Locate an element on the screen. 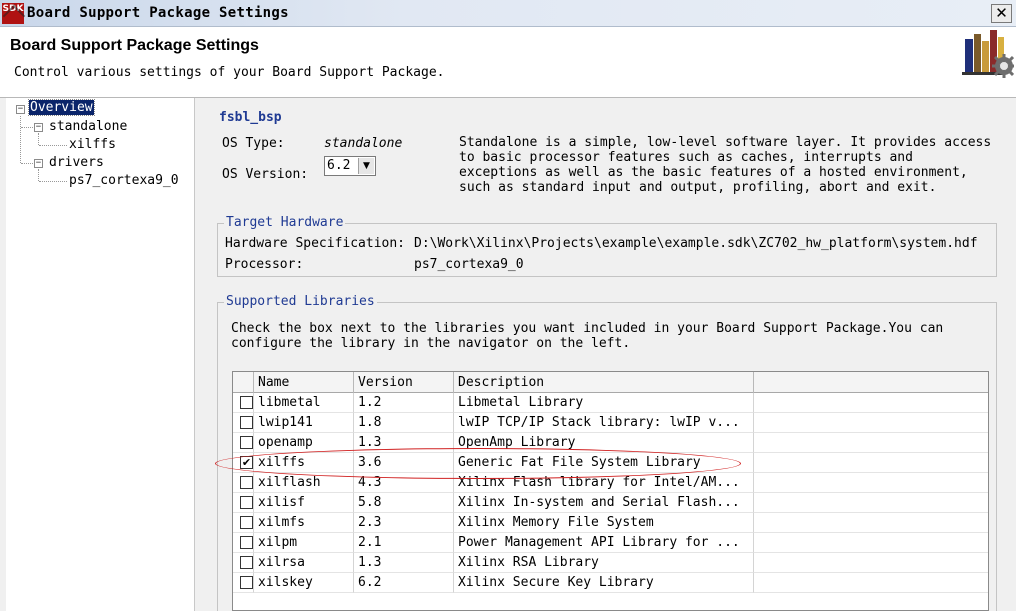 This screenshot has width=1016, height=611. os-version-select: 6.2 ▼ is located at coordinates (350, 166).